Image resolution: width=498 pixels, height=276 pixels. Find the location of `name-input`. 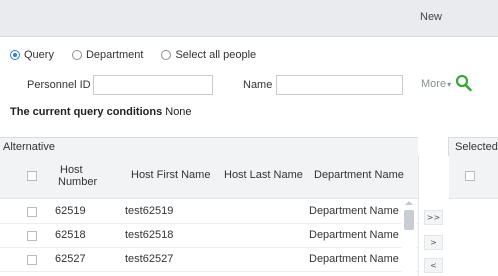

name-input is located at coordinates (339, 85).